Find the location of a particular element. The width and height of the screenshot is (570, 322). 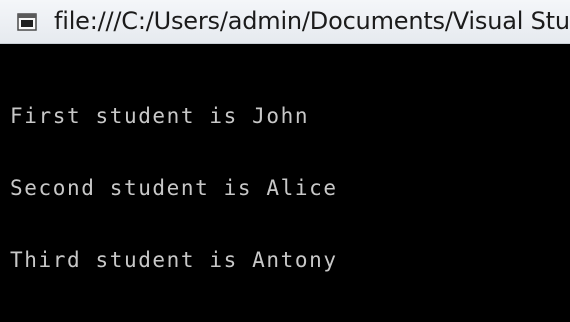

console-window-icon is located at coordinates (27, 22).